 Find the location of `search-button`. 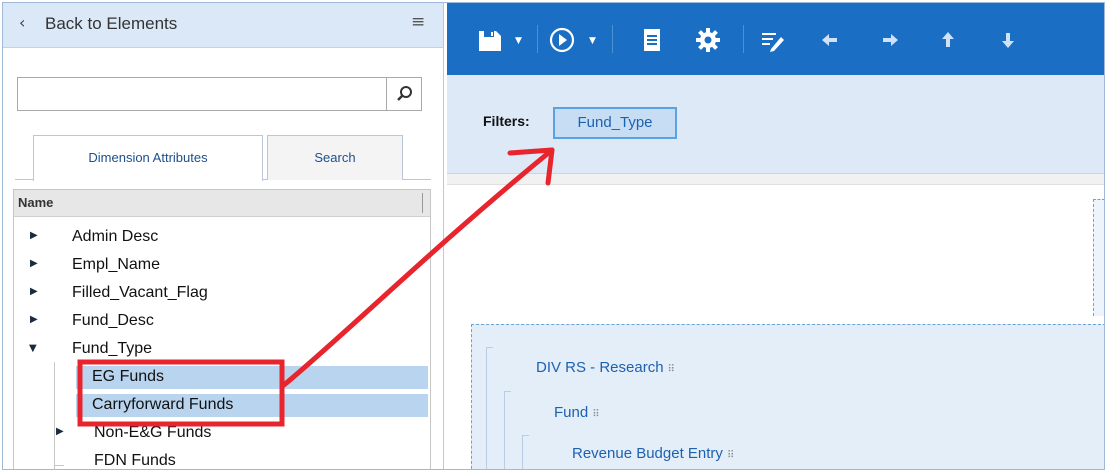

search-button is located at coordinates (404, 94).